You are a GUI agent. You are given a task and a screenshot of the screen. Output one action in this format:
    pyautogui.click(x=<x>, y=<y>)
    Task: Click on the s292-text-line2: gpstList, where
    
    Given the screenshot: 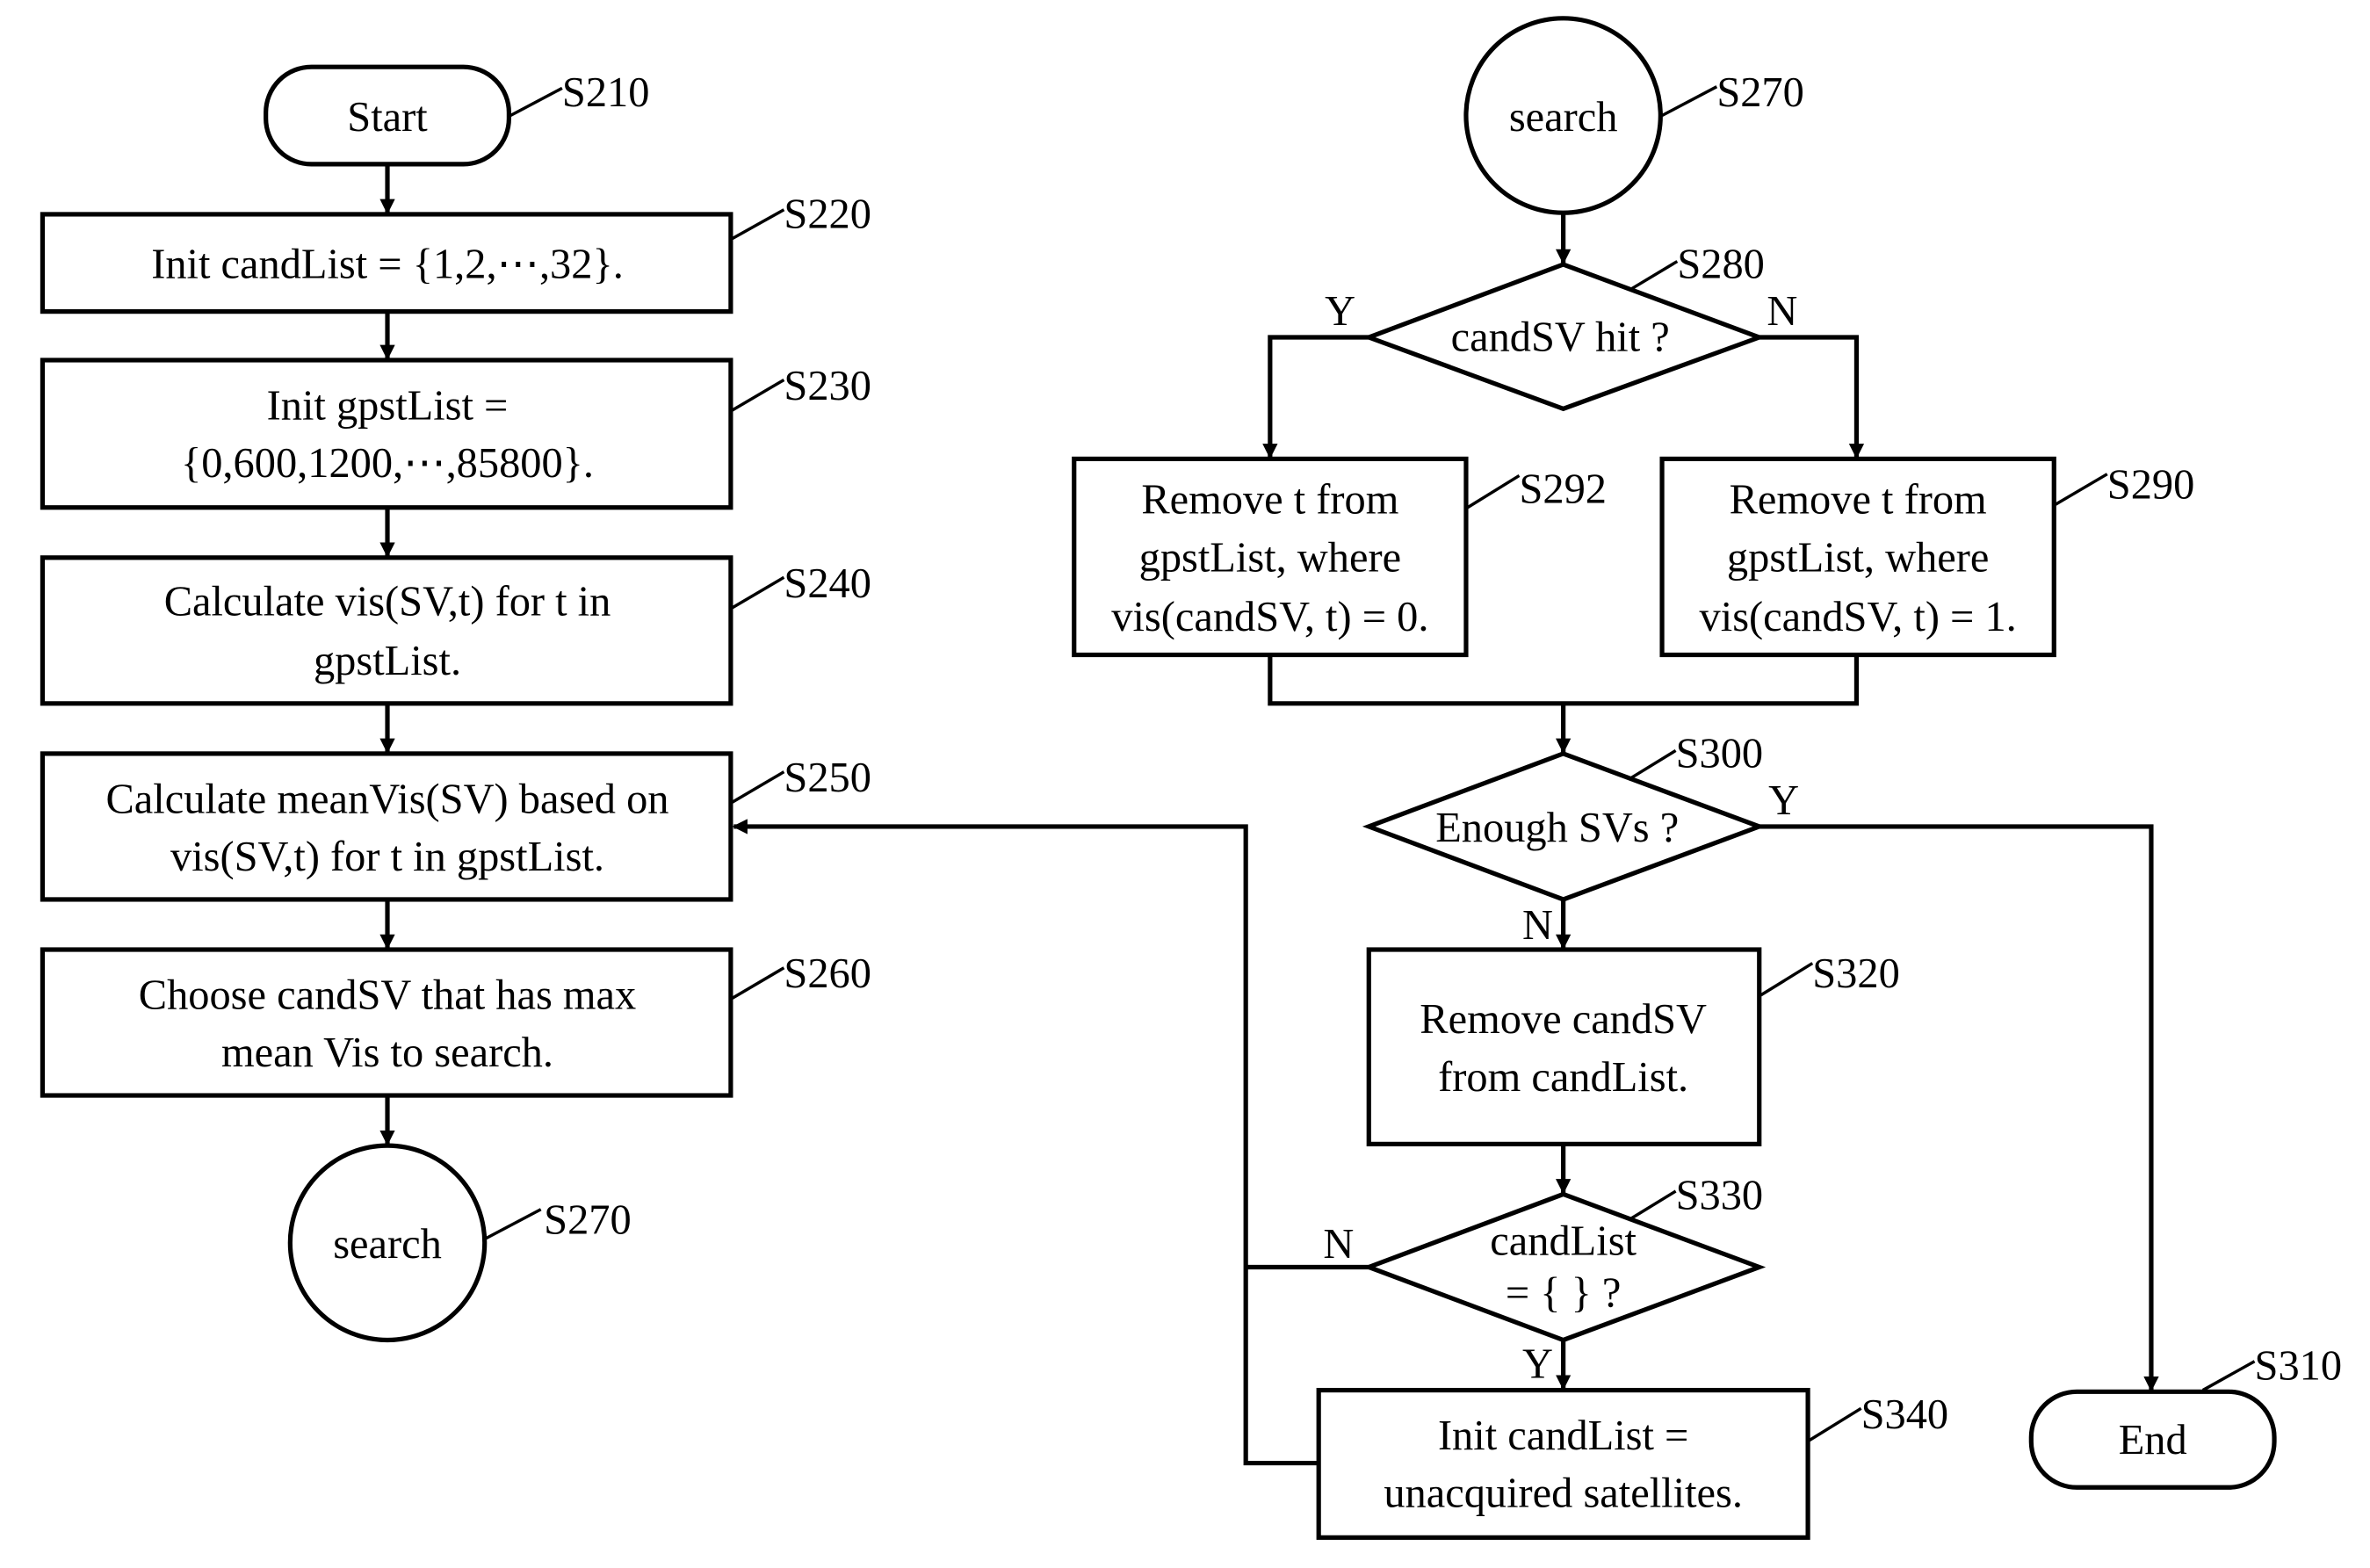 What is the action you would take?
    pyautogui.click(x=1270, y=557)
    